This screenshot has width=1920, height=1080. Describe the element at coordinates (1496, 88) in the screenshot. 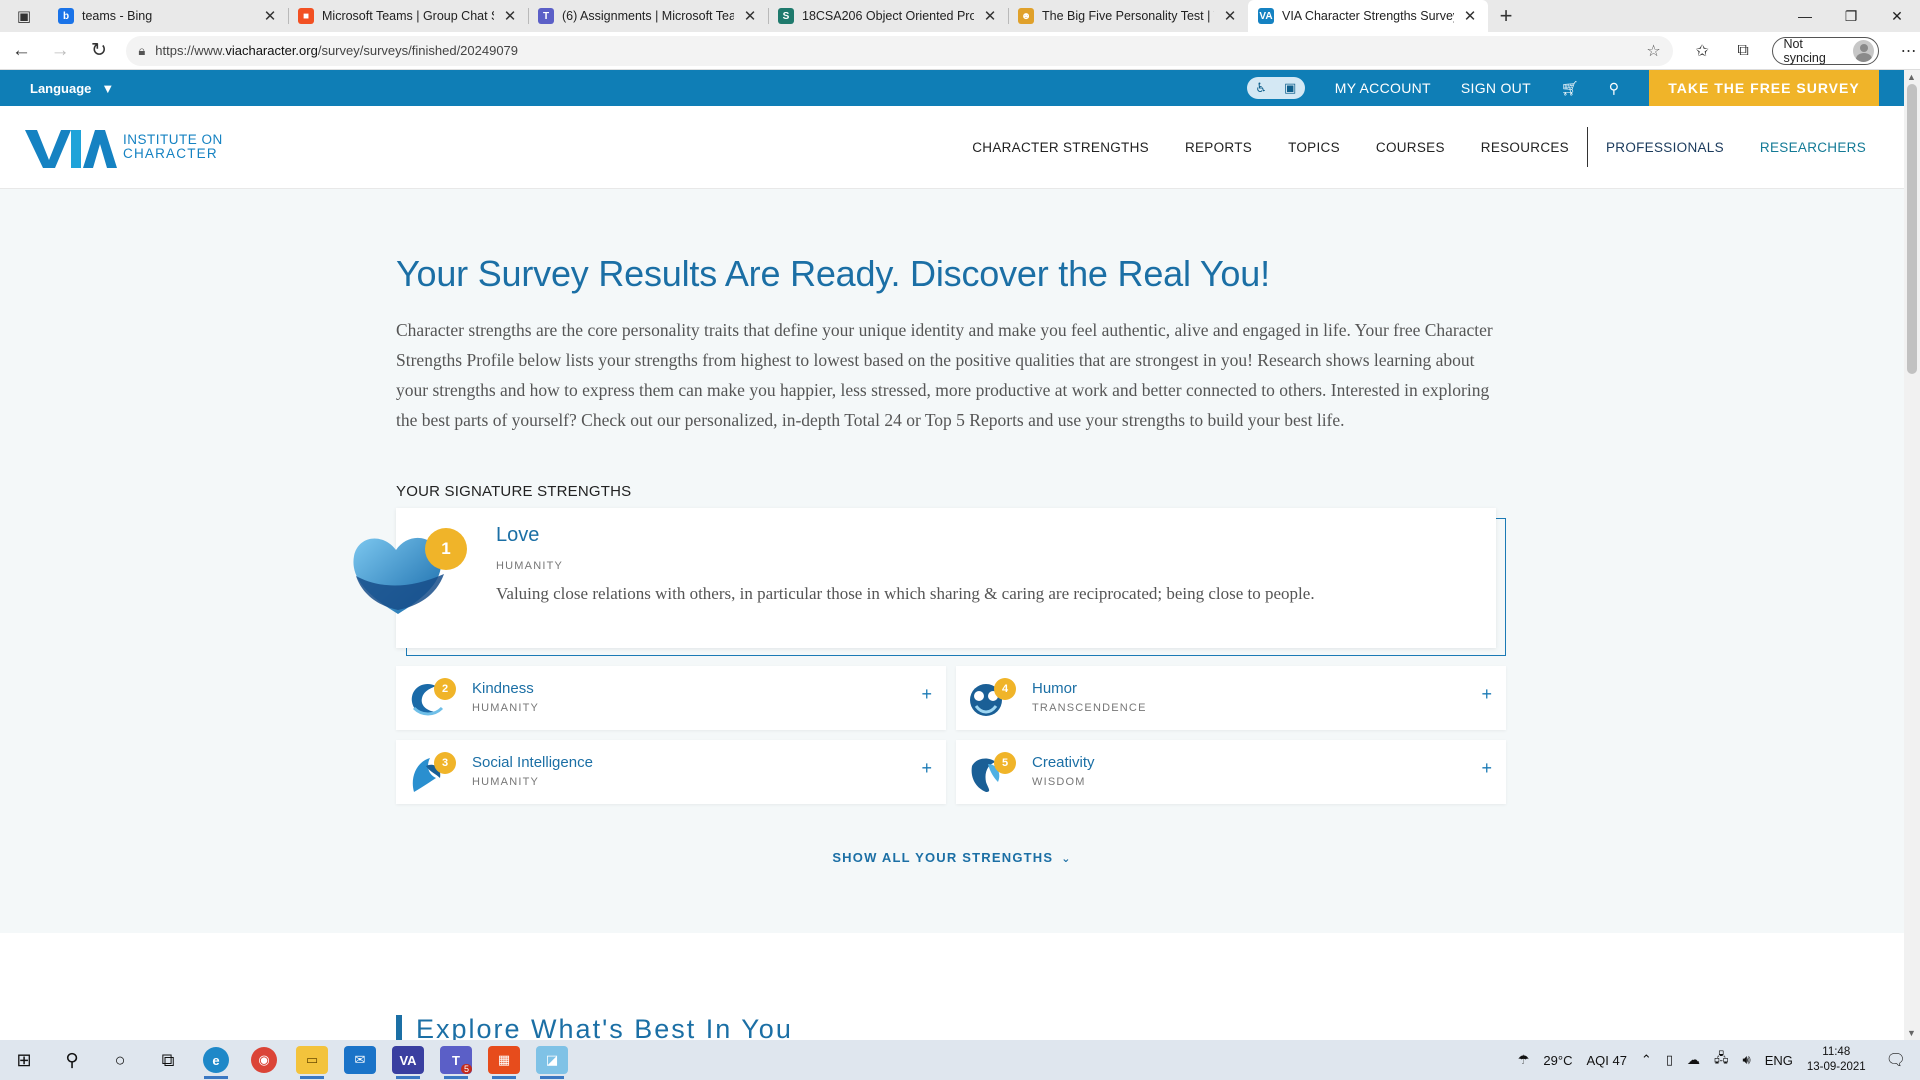

I see `sign-out-link: SIGN OUT` at that location.